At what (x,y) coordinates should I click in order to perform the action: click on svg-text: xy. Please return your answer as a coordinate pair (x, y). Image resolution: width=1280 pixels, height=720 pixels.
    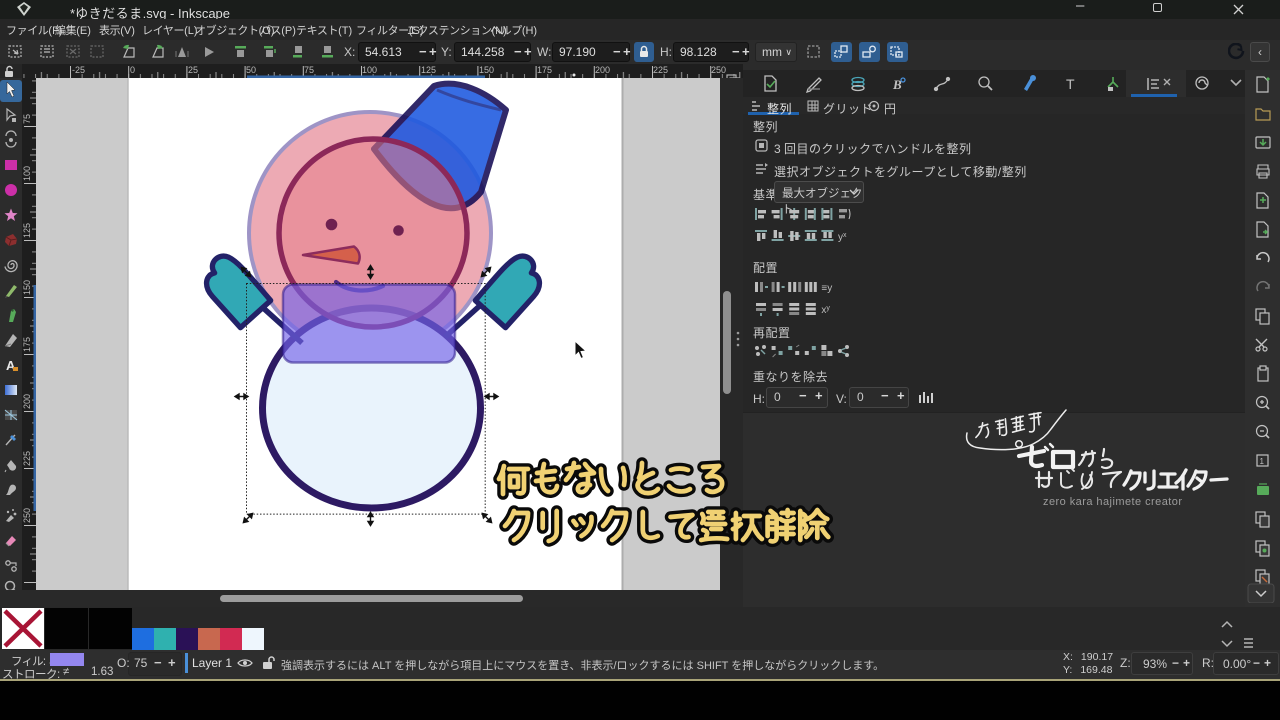
    Looking at the image, I should click on (825, 310).